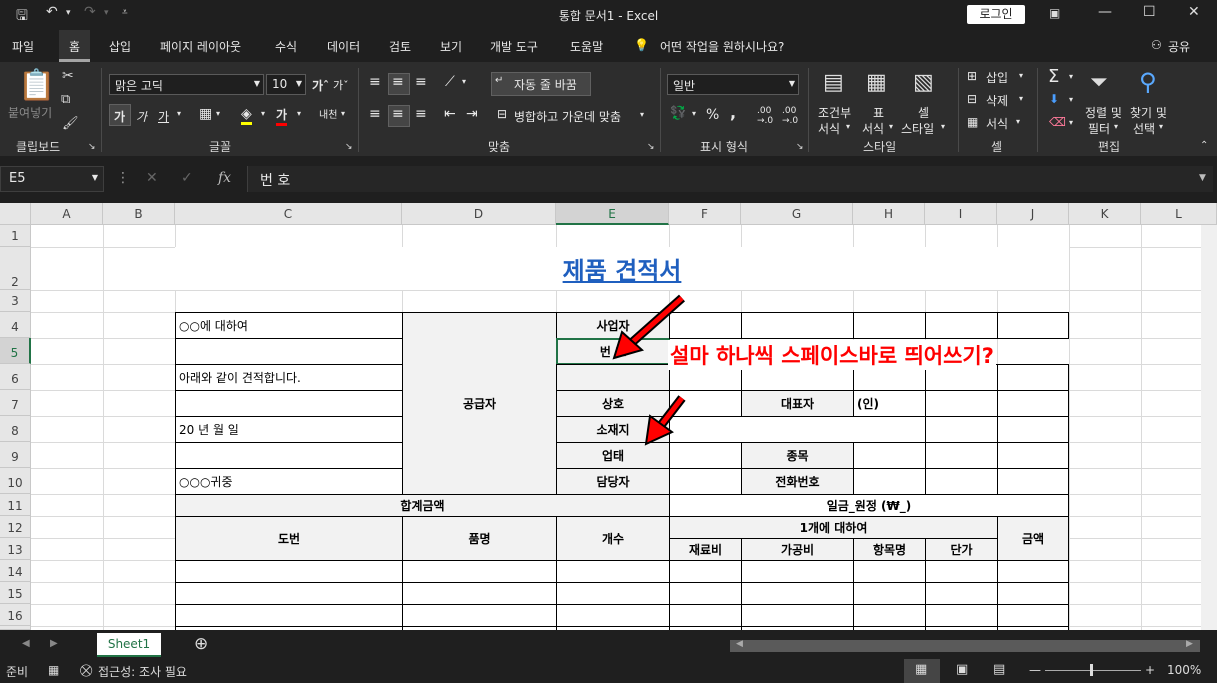 Image resolution: width=1217 pixels, height=683 pixels. Describe the element at coordinates (765, 116) in the screenshot. I see `increase-decimal-icon: .00 →.0` at that location.